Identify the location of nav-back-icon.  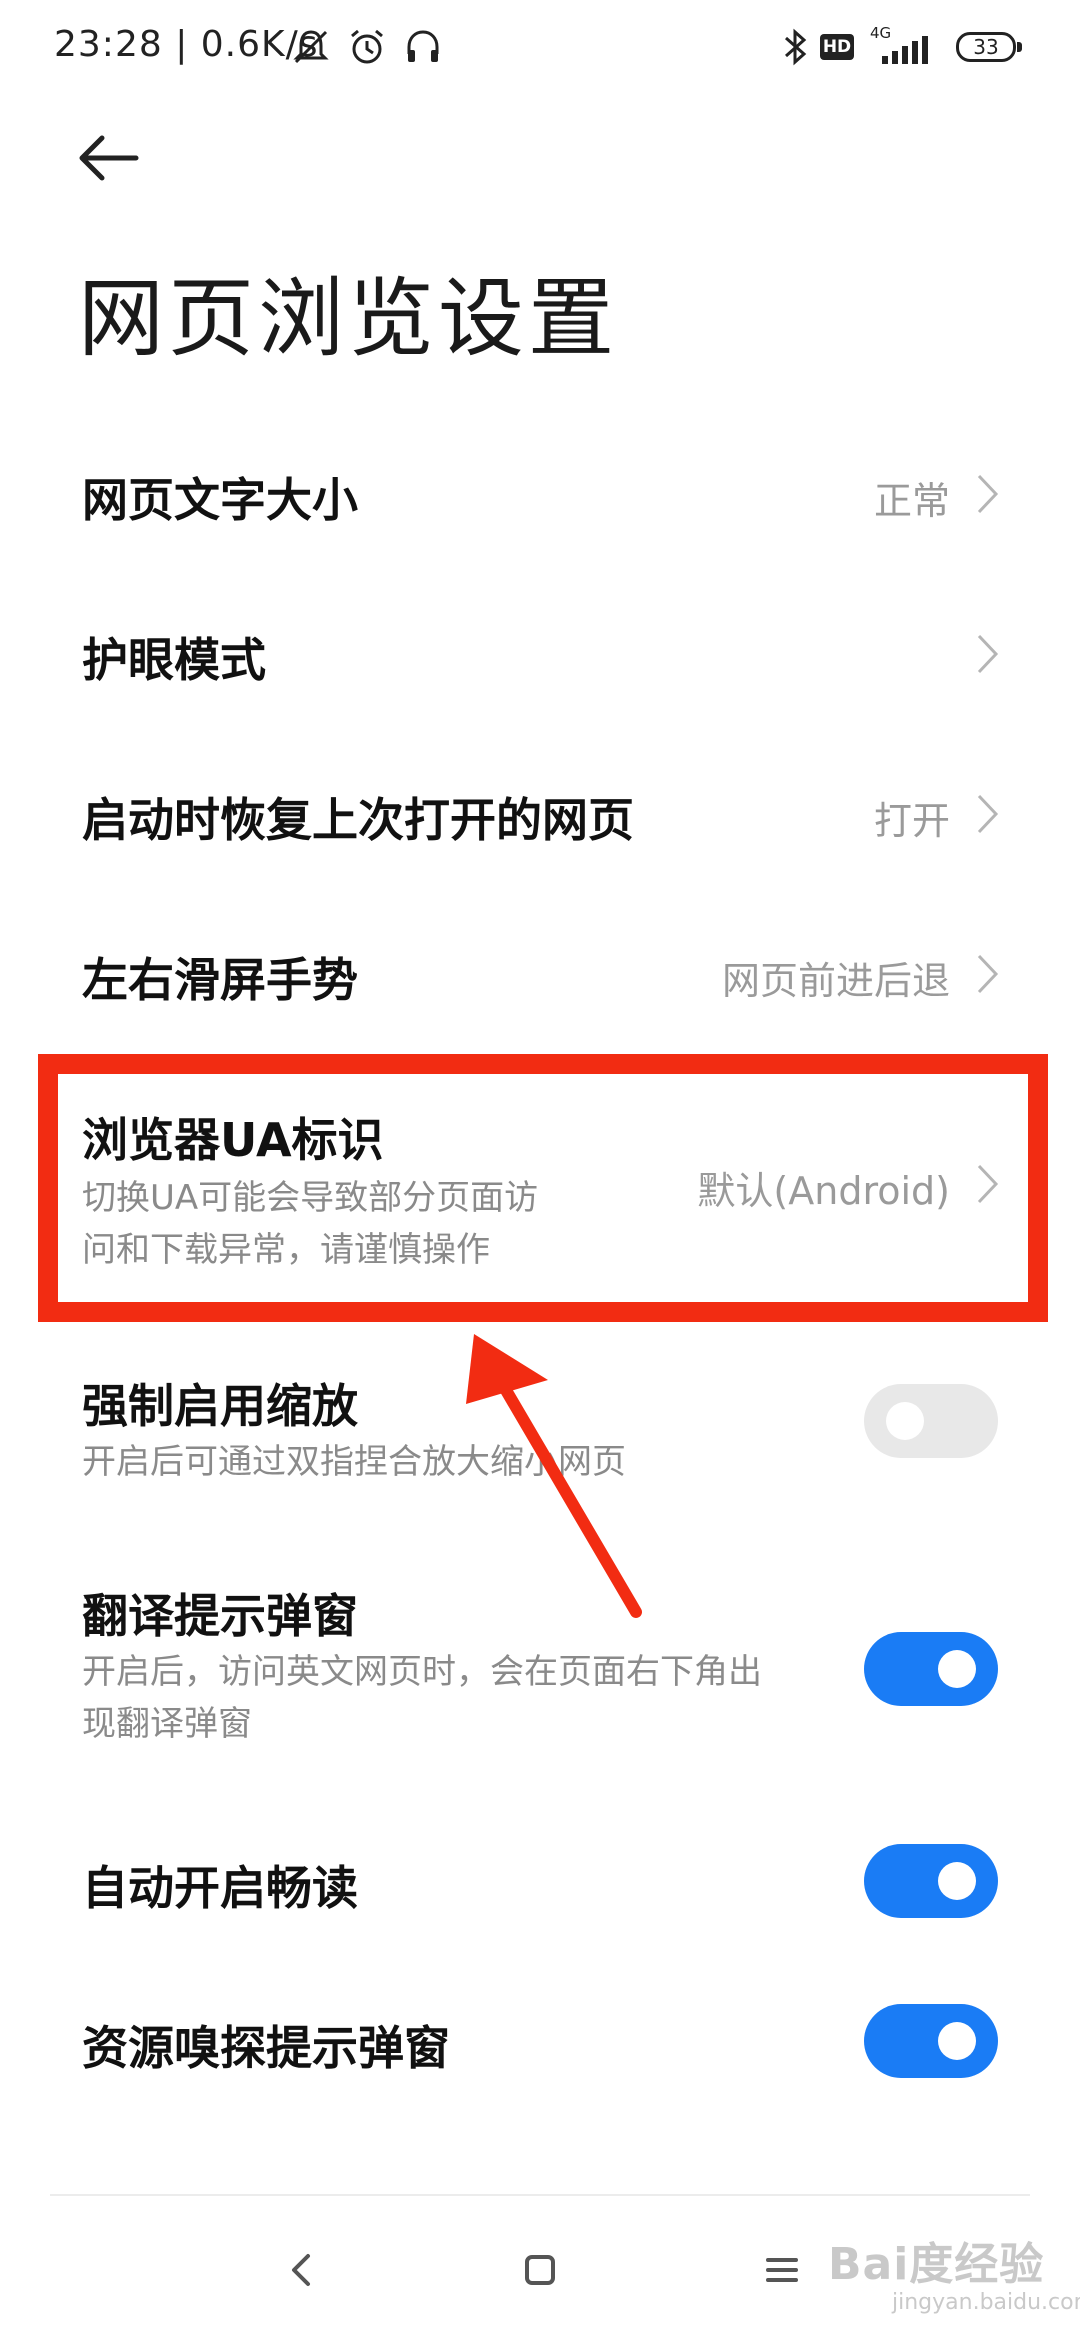
(302, 2270).